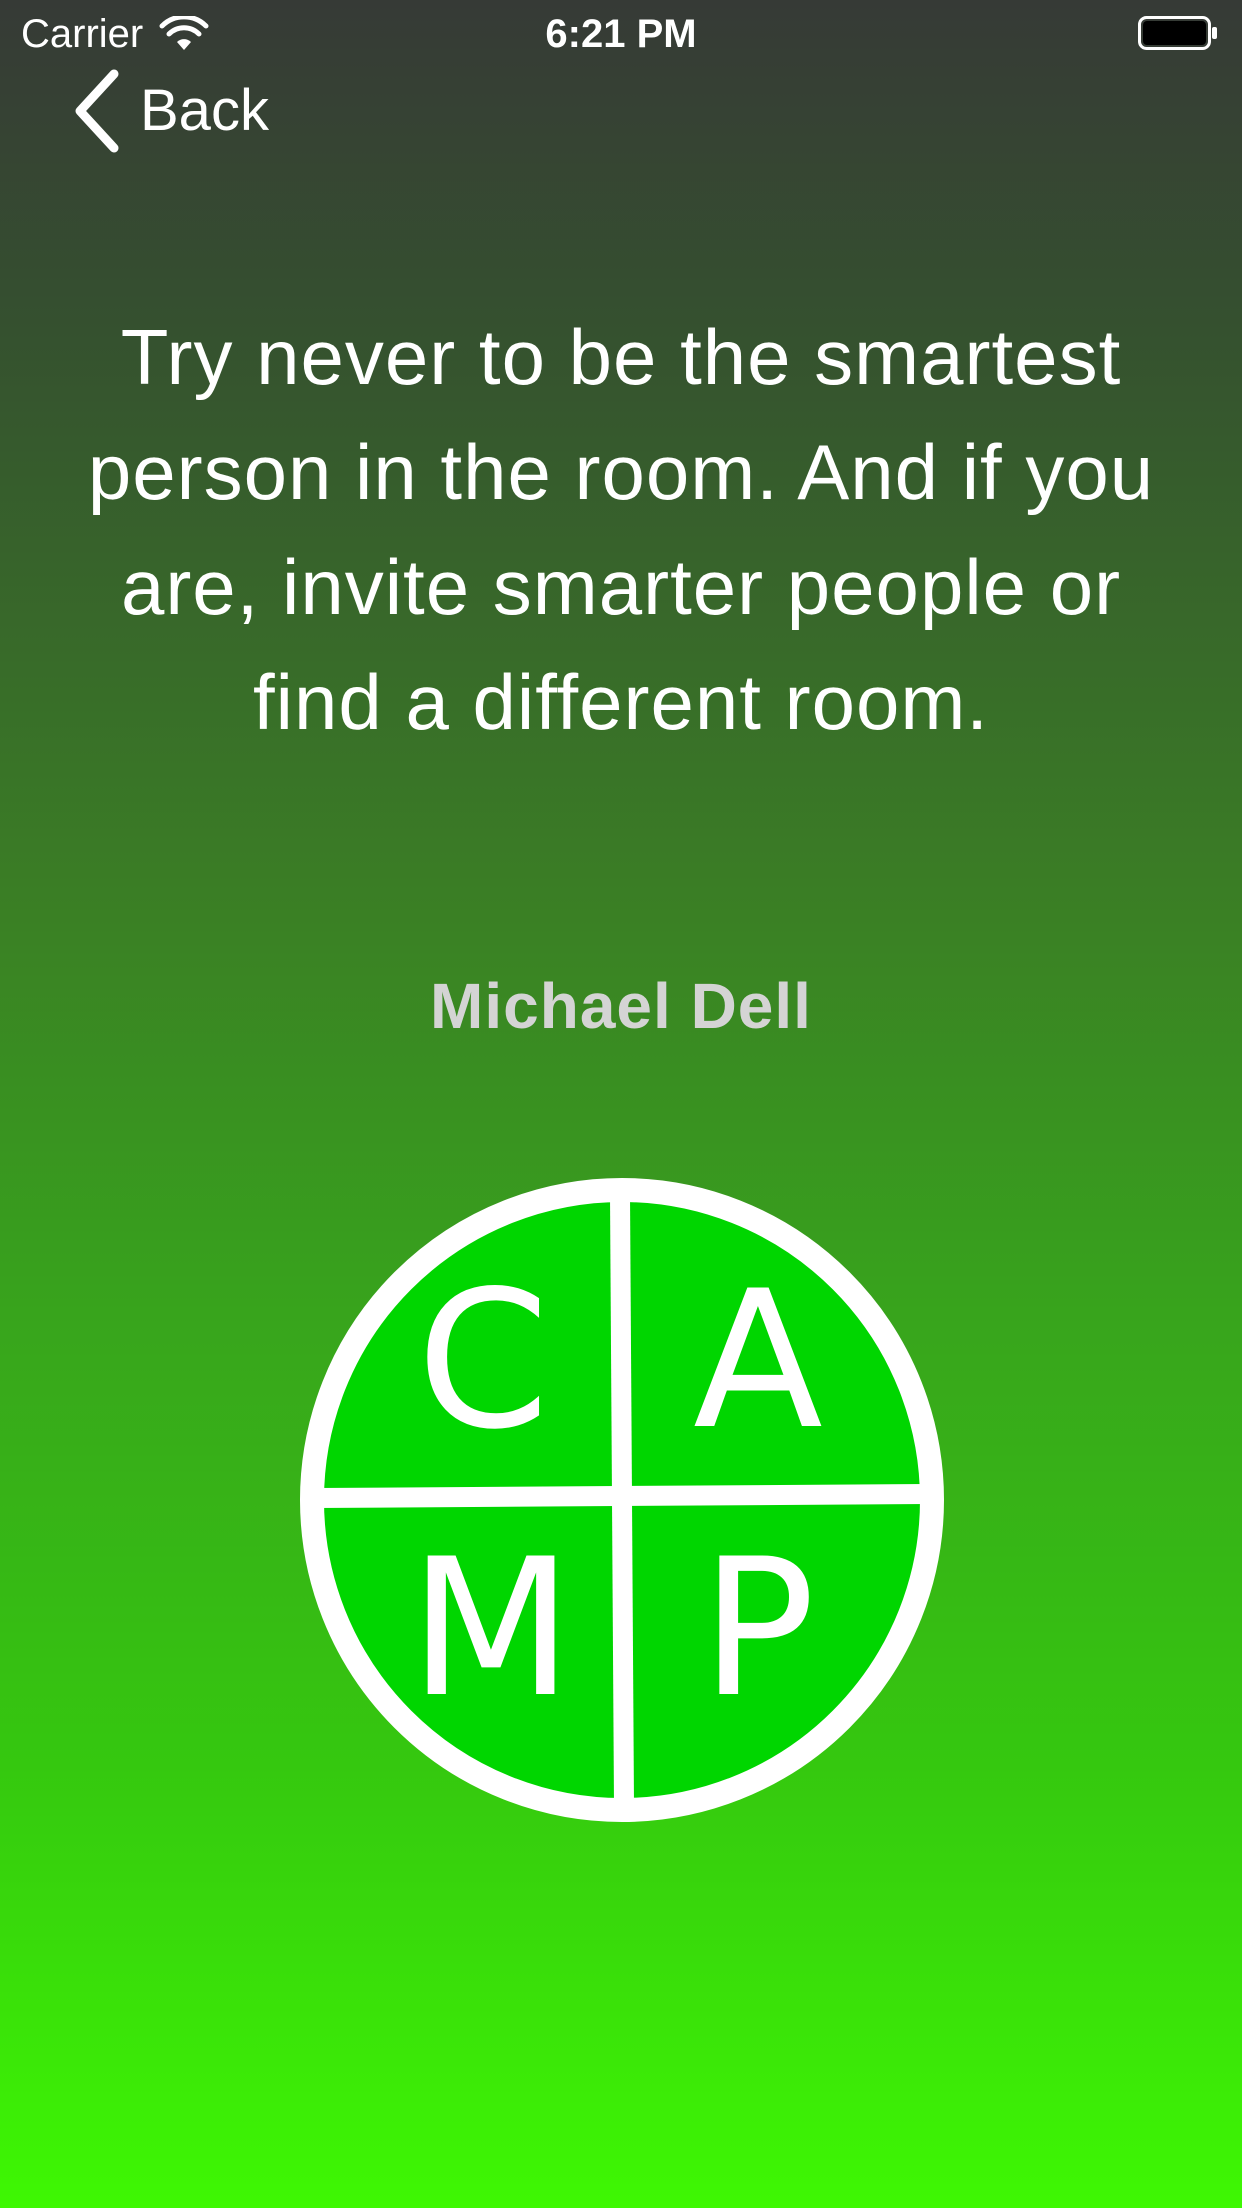  Describe the element at coordinates (758, 1360) in the screenshot. I see `logo-letter-a: A` at that location.